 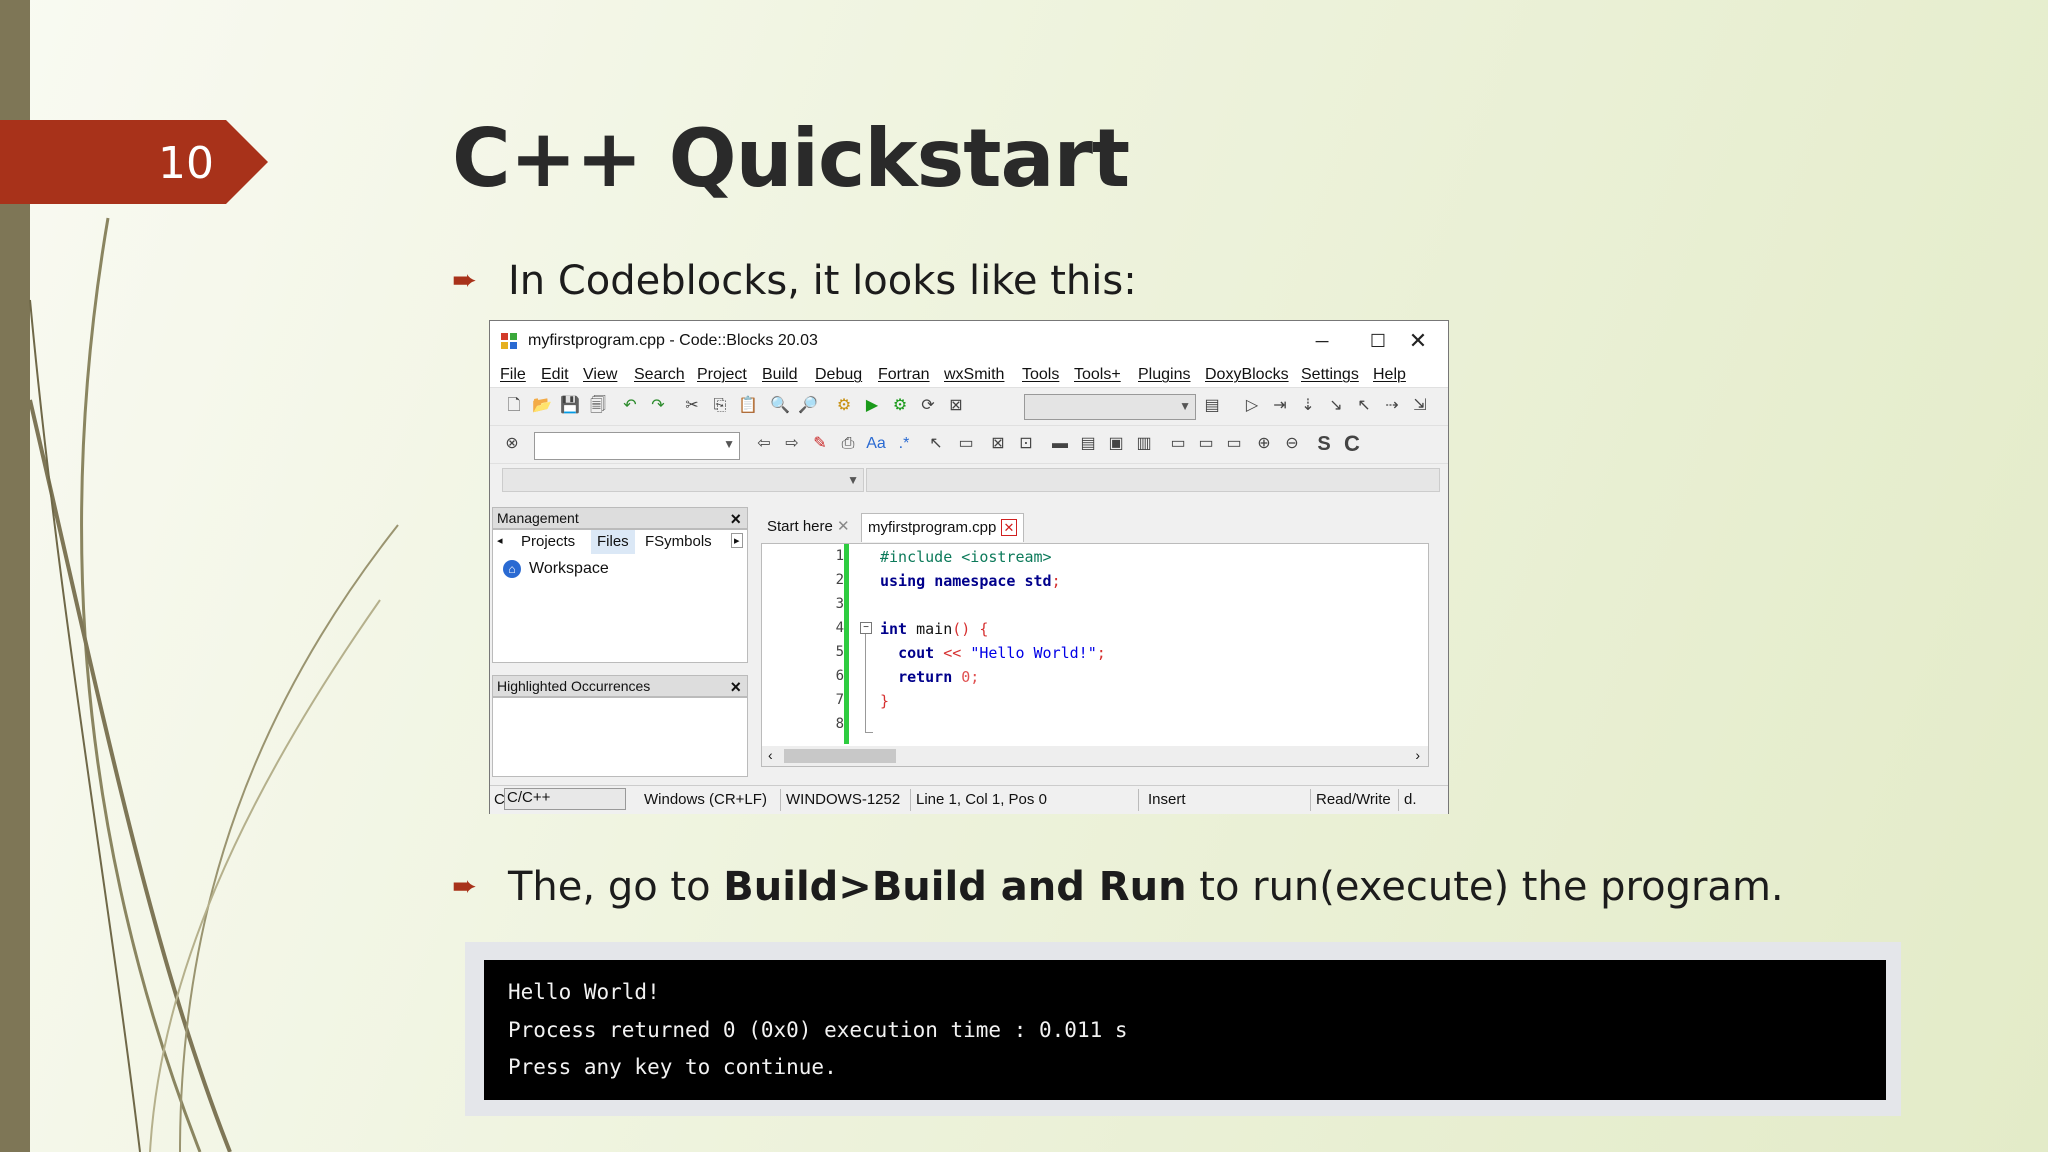 I want to click on tab-myfirstprogram-label: myfirstprogram.cpp, so click(x=932, y=527).